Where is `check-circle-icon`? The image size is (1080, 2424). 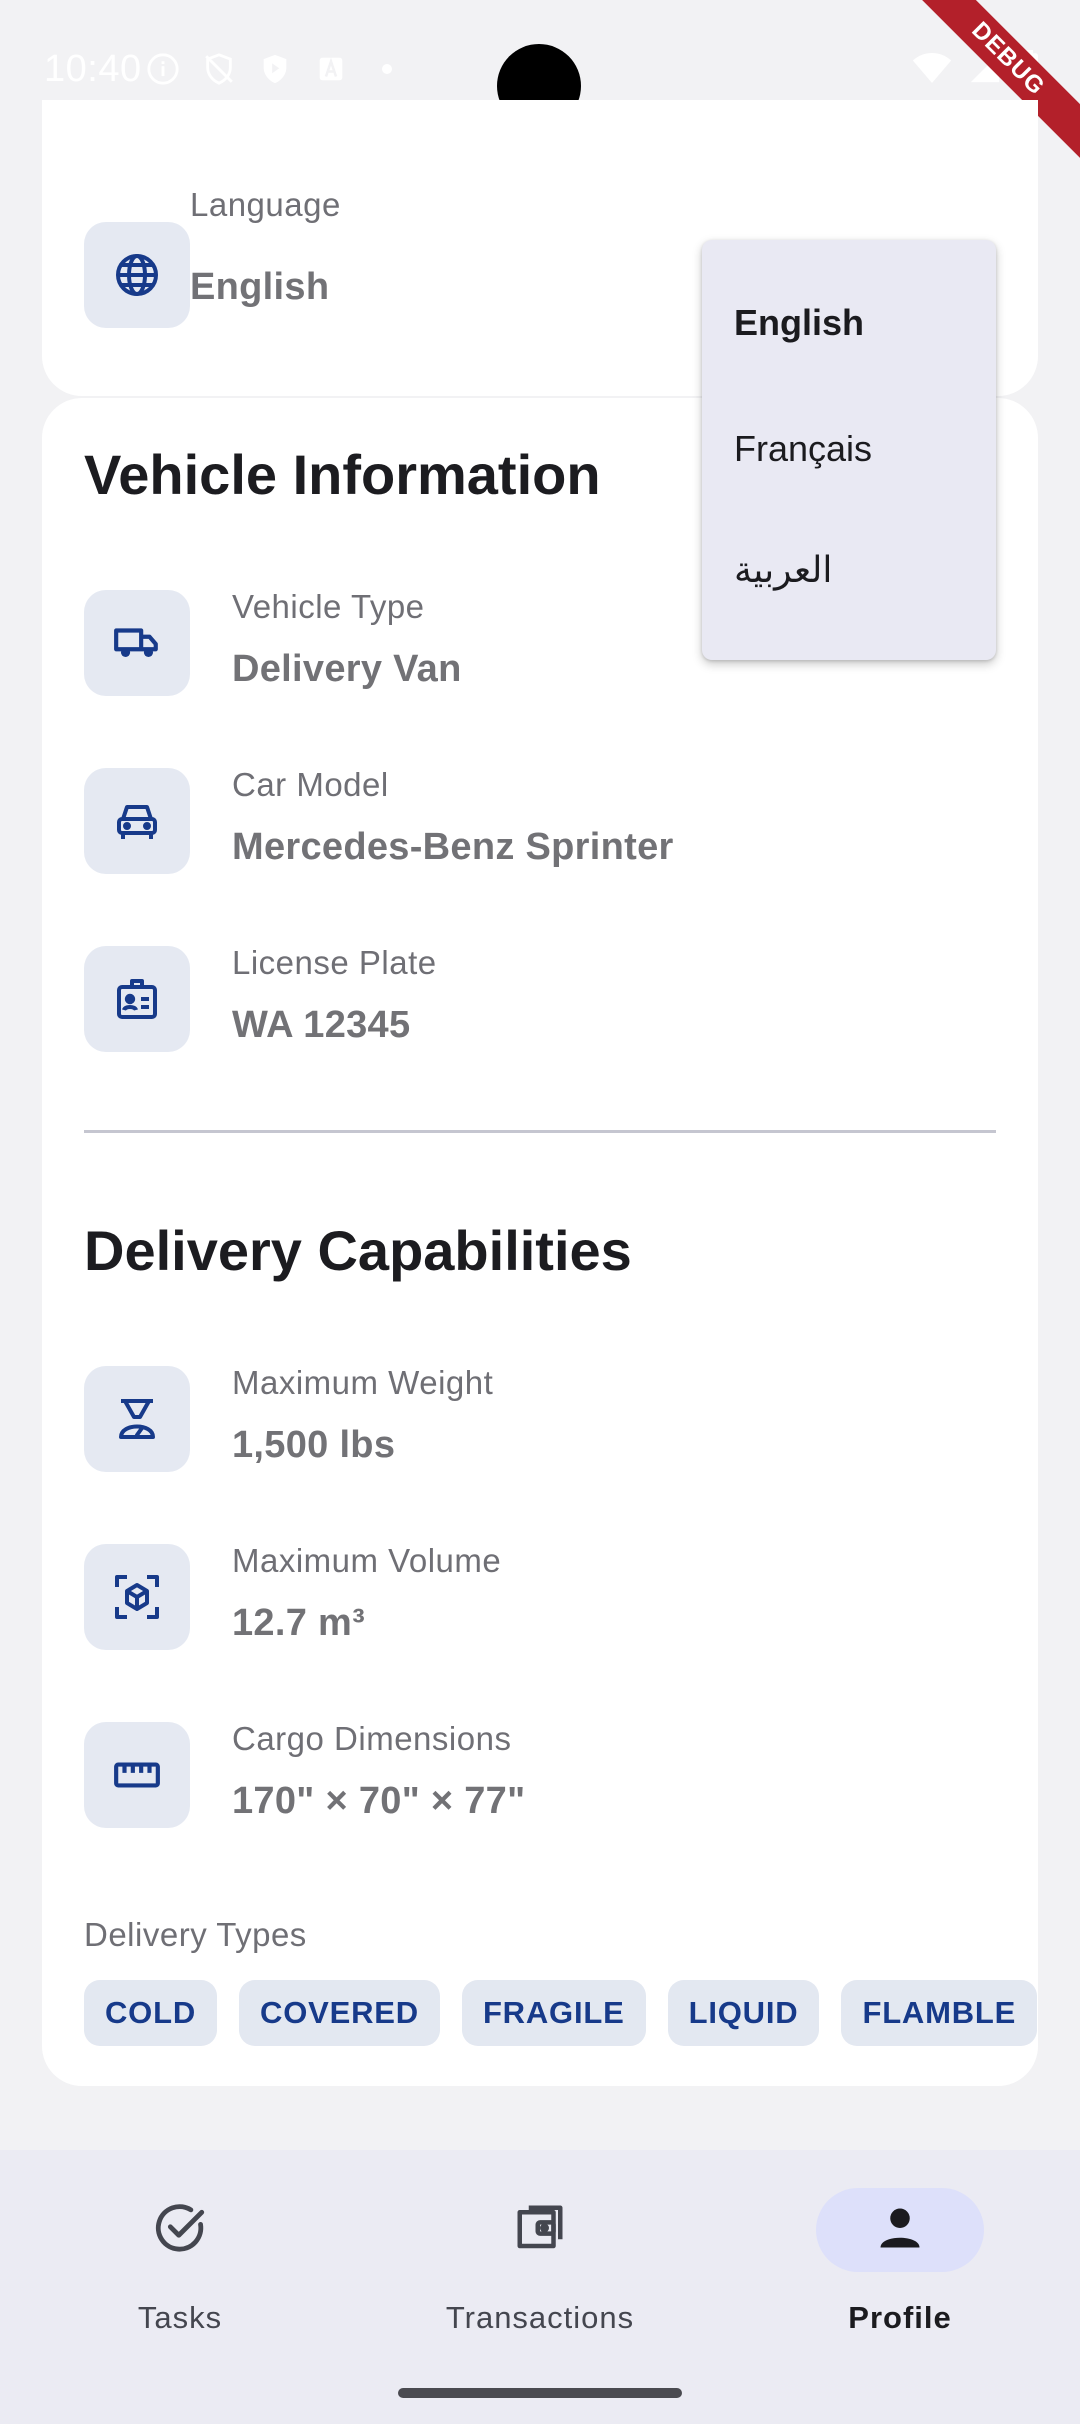
check-circle-icon is located at coordinates (180, 2230).